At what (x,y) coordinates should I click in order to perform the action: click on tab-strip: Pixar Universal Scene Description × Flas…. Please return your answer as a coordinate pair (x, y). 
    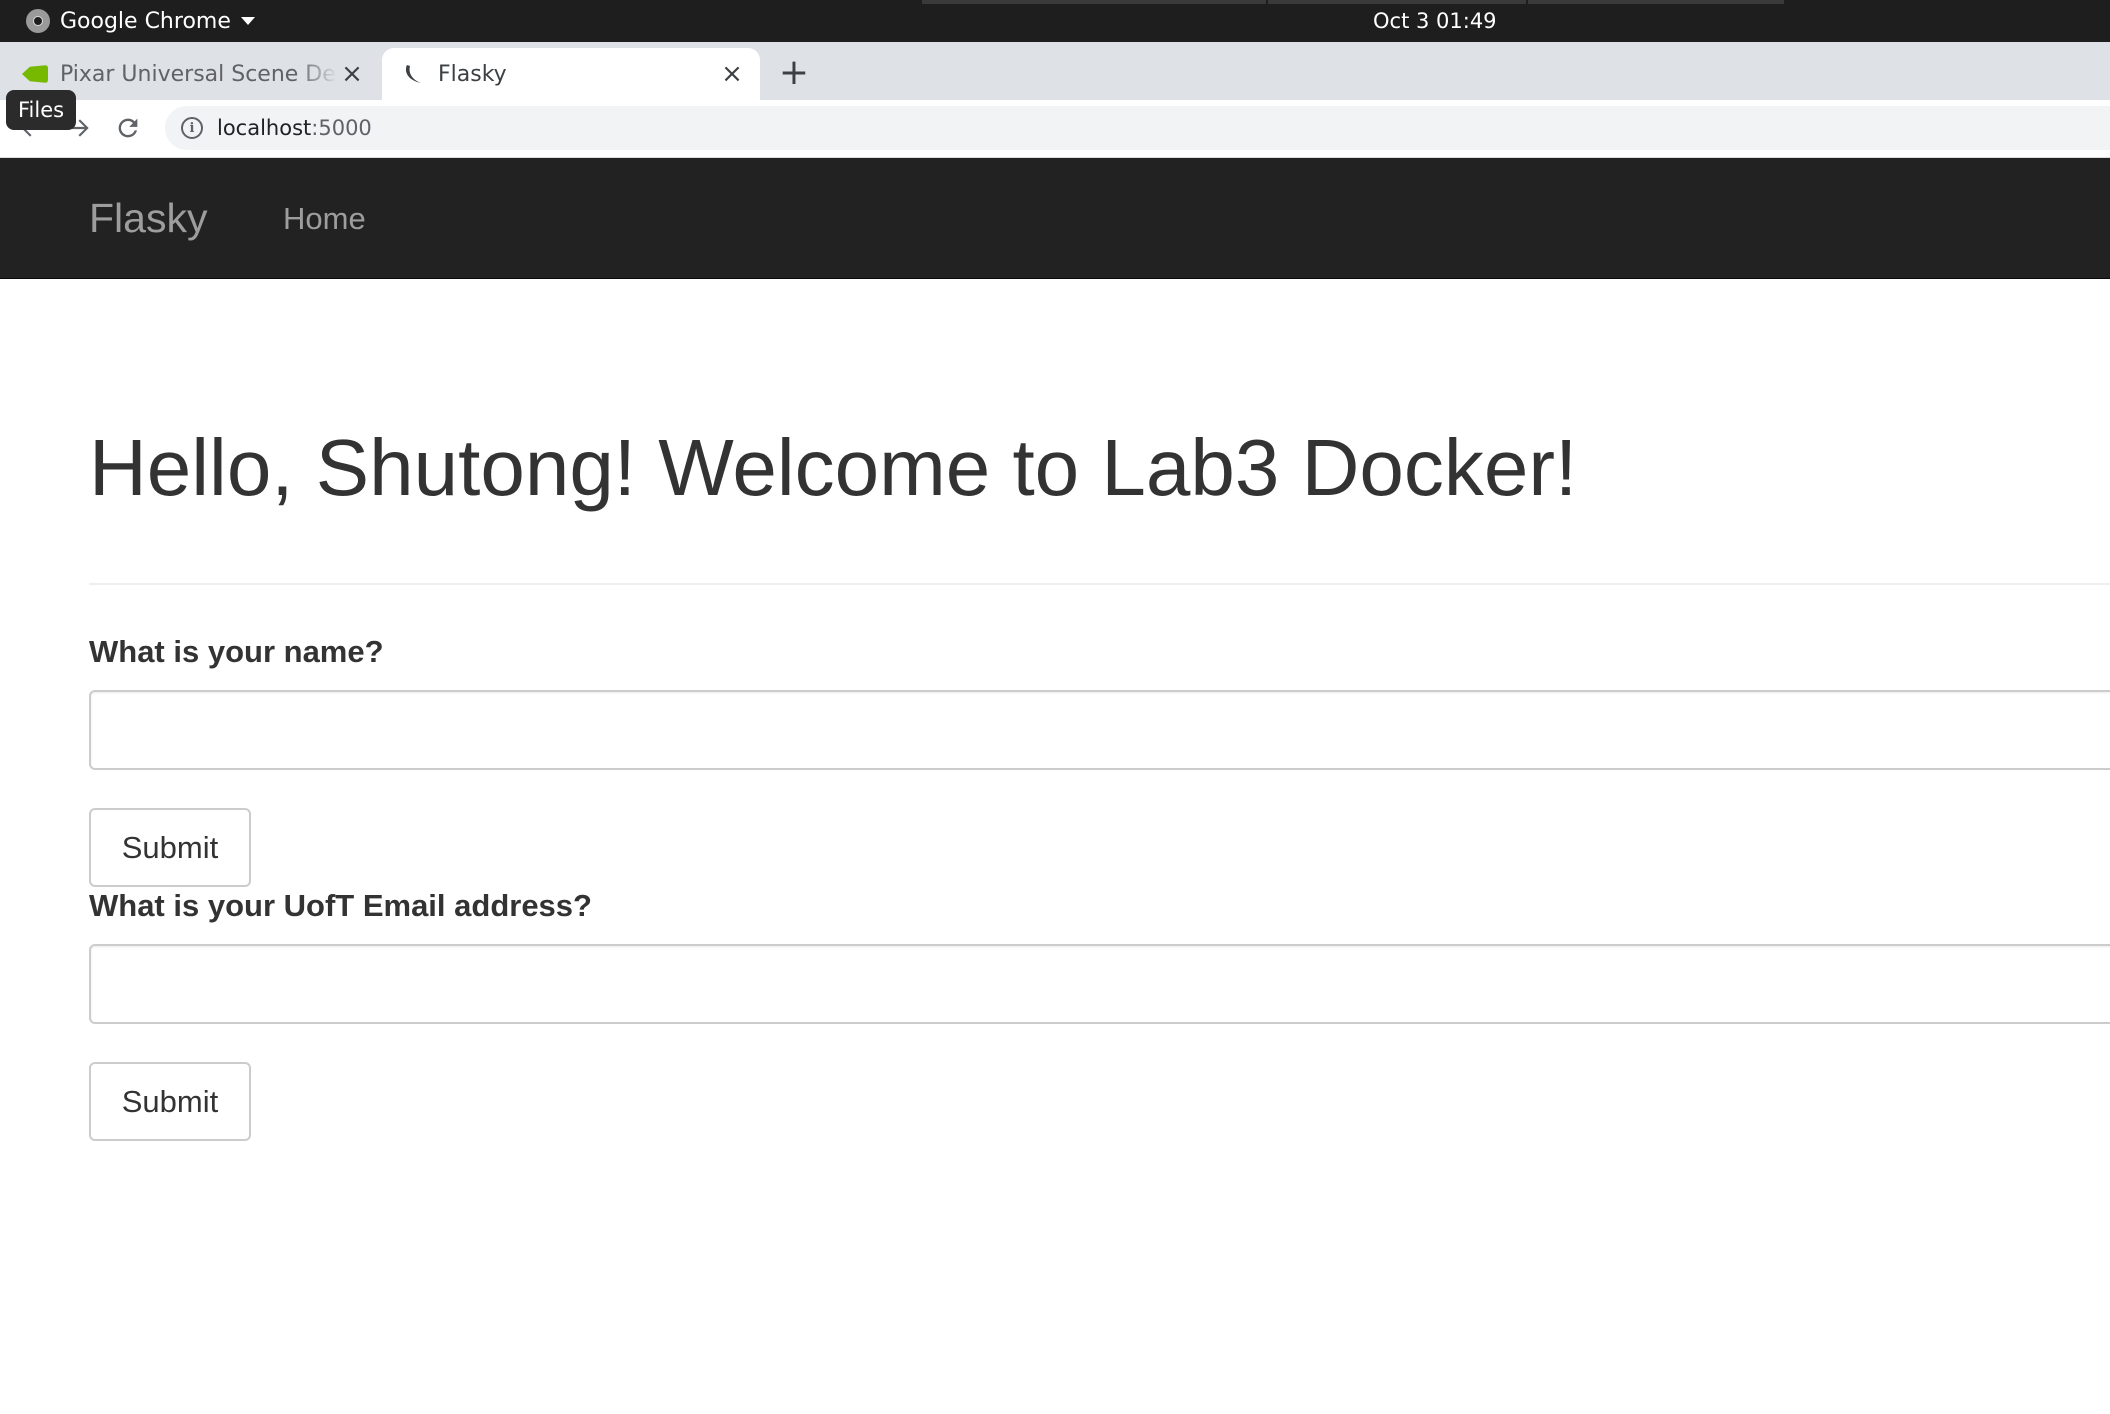
    Looking at the image, I should click on (1055, 71).